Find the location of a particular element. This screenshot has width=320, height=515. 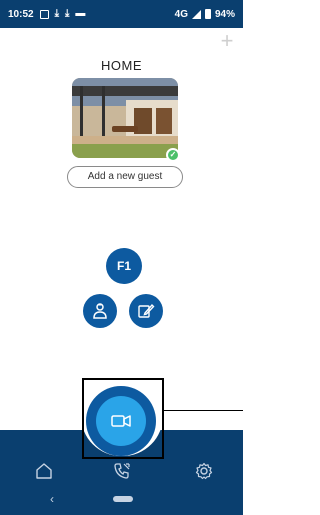

download-notification-icon: ⤓ is located at coordinates (56, 13).